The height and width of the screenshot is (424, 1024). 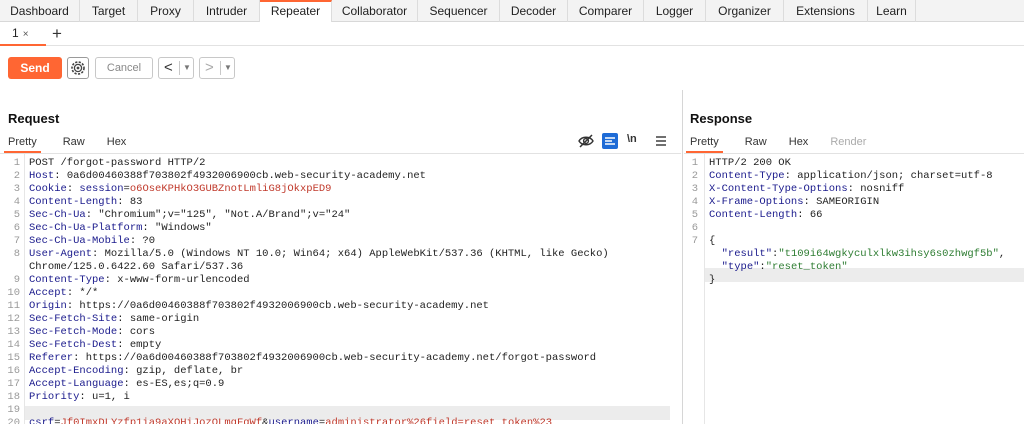 What do you see at coordinates (848, 143) in the screenshot?
I see `response-tab-render: Render` at bounding box center [848, 143].